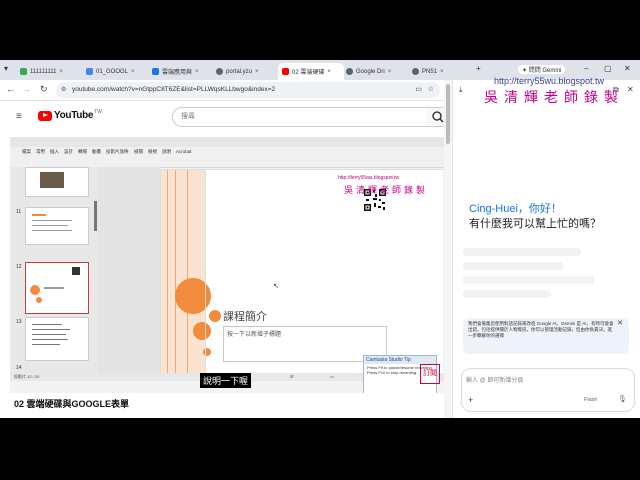 The height and width of the screenshot is (480, 640). What do you see at coordinates (68, 151) in the screenshot?
I see `ppt-menu-design: 設計` at bounding box center [68, 151].